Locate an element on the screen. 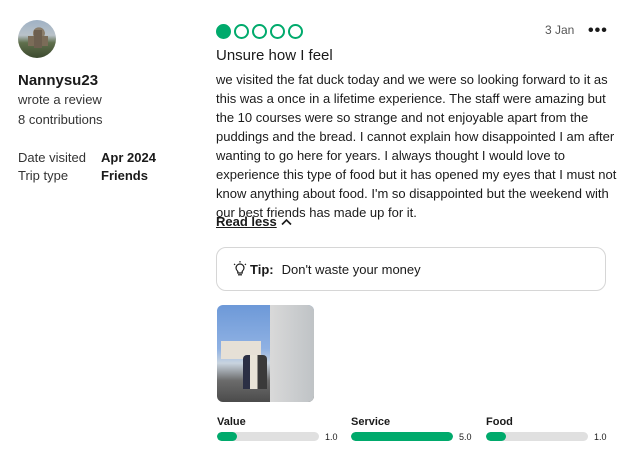 Image resolution: width=634 pixels, height=453 pixels. tip-label: Tip: is located at coordinates (262, 269).